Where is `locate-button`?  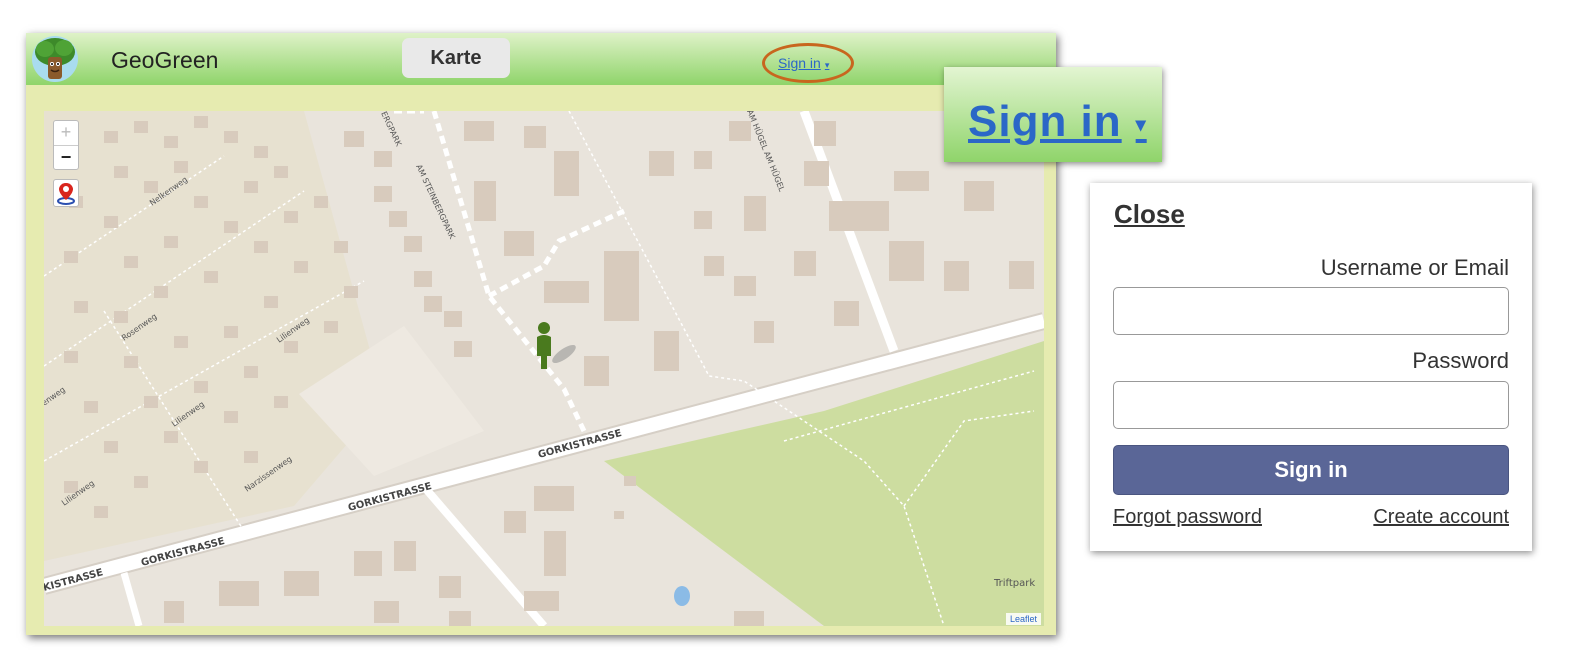
locate-button is located at coordinates (66, 193).